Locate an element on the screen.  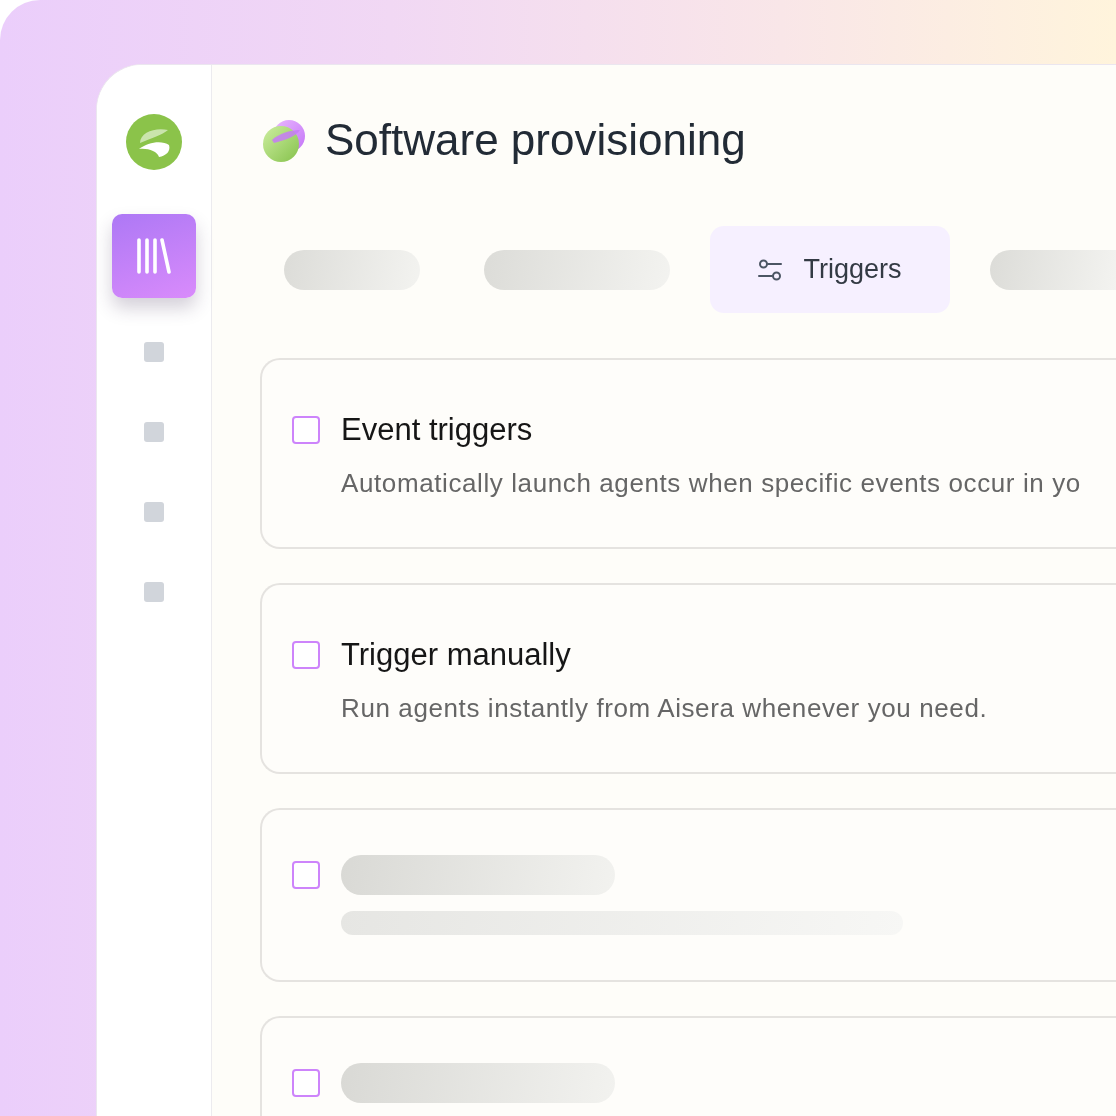
page-title: Software provisioning is located at coordinates (535, 140).